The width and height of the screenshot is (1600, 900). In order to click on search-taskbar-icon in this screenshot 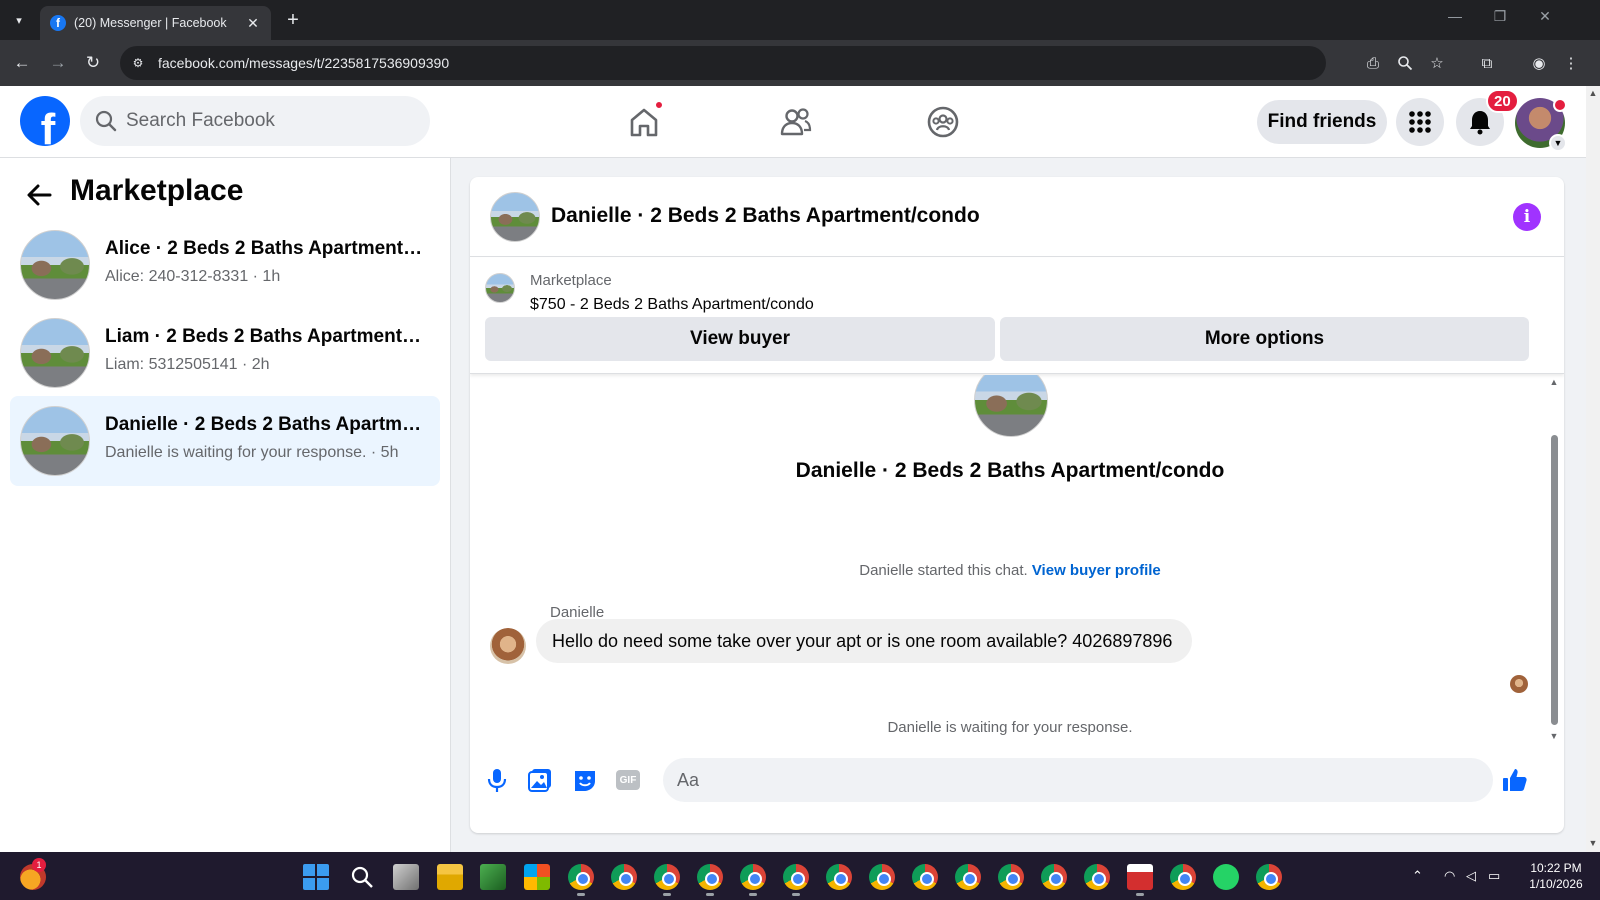, I will do `click(362, 877)`.